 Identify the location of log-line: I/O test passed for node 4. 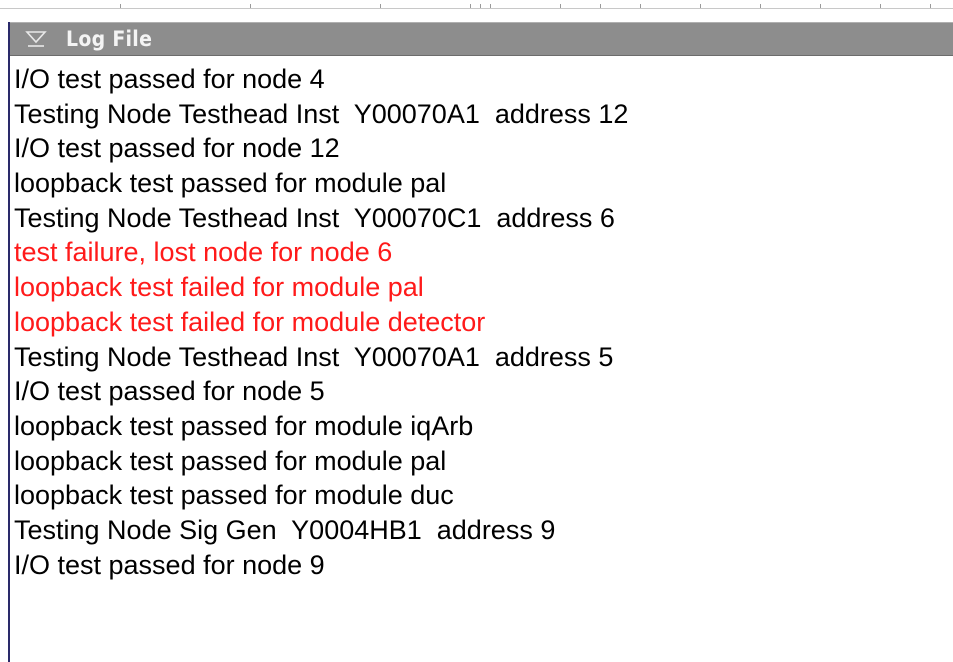
(169, 79).